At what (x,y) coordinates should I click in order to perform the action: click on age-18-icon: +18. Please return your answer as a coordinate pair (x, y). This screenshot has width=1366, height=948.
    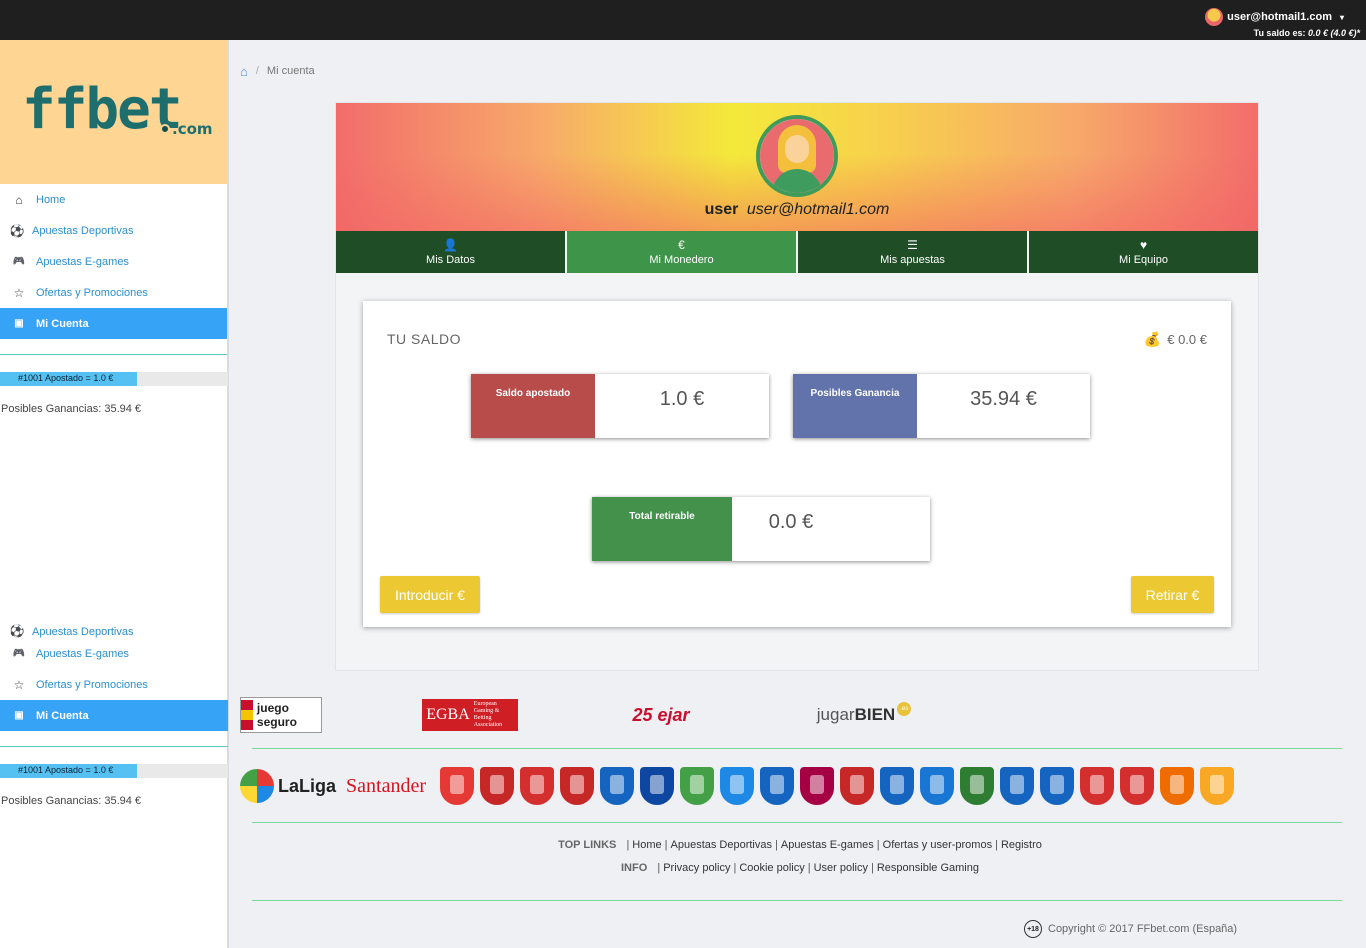
    Looking at the image, I should click on (1033, 929).